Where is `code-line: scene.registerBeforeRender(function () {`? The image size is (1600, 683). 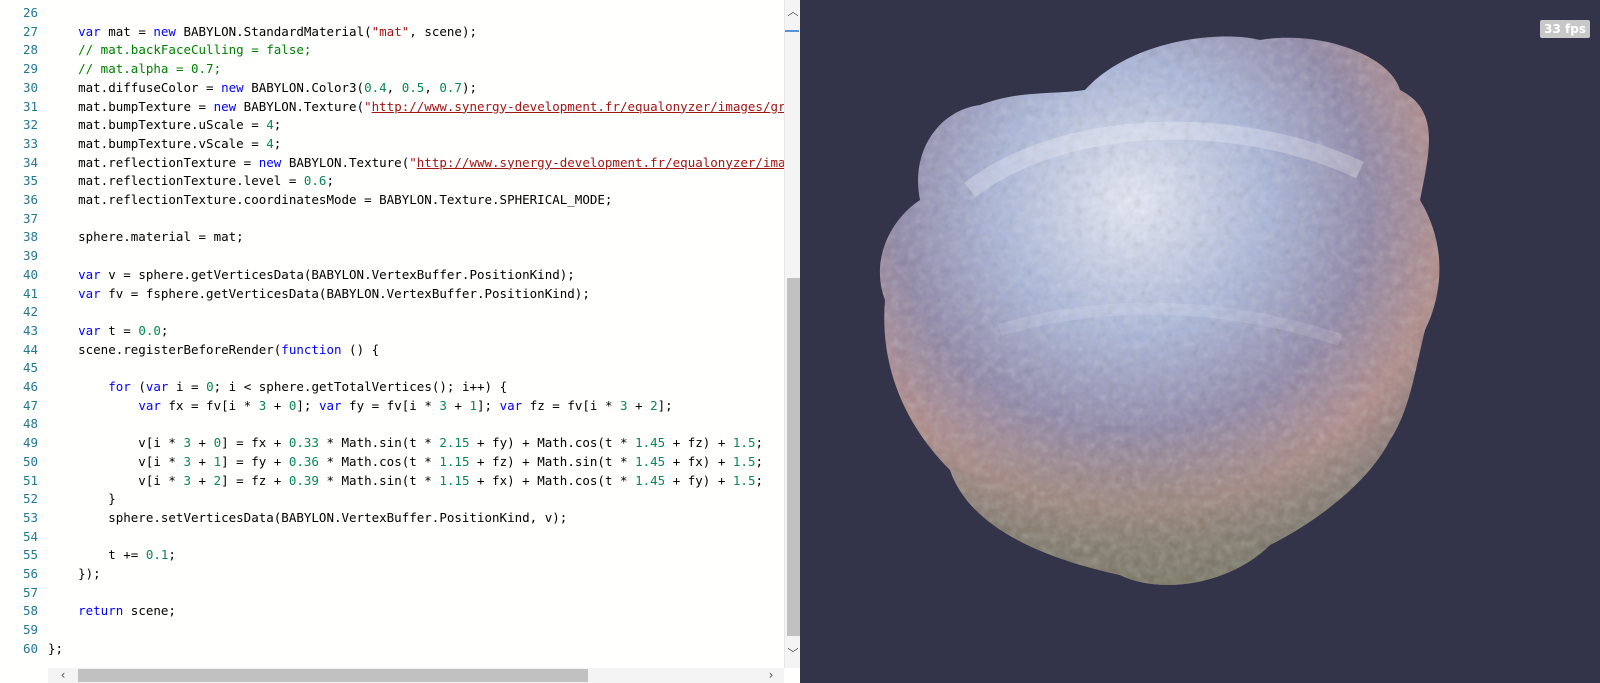
code-line: scene.registerBeforeRender(function () { is located at coordinates (213, 349).